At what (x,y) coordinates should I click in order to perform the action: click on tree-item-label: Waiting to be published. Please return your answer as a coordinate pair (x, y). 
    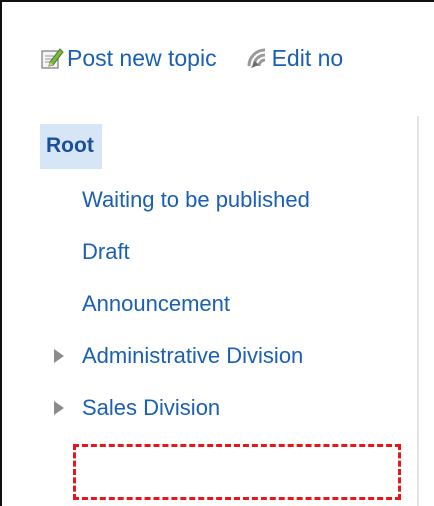
    Looking at the image, I should click on (196, 199).